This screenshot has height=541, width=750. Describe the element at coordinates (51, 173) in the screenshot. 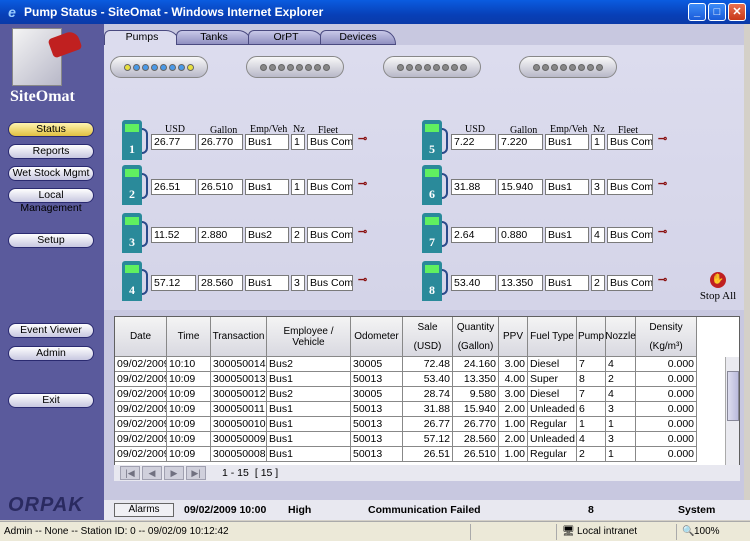

I see `nav-wet-stock-button: Wet Stock Mgmt` at that location.